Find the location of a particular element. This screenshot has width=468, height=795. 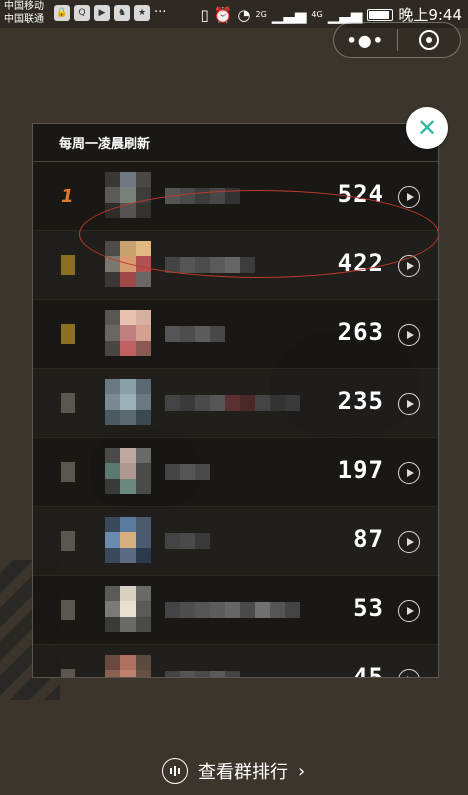

video-play-icon: ▶ is located at coordinates (102, 13).